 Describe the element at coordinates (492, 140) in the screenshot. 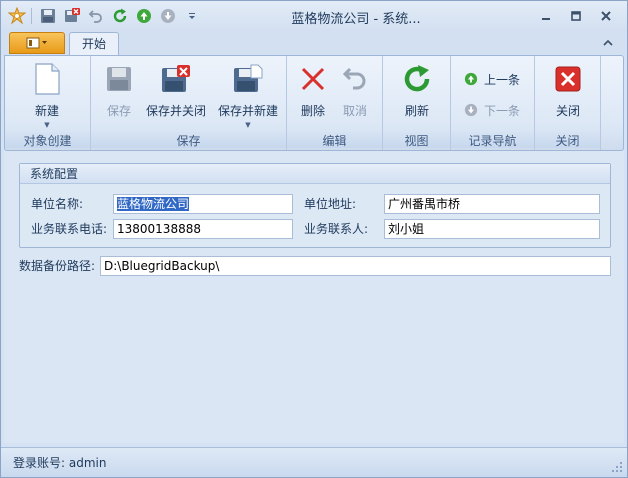

I see `group-label-nav: 记录导航` at that location.